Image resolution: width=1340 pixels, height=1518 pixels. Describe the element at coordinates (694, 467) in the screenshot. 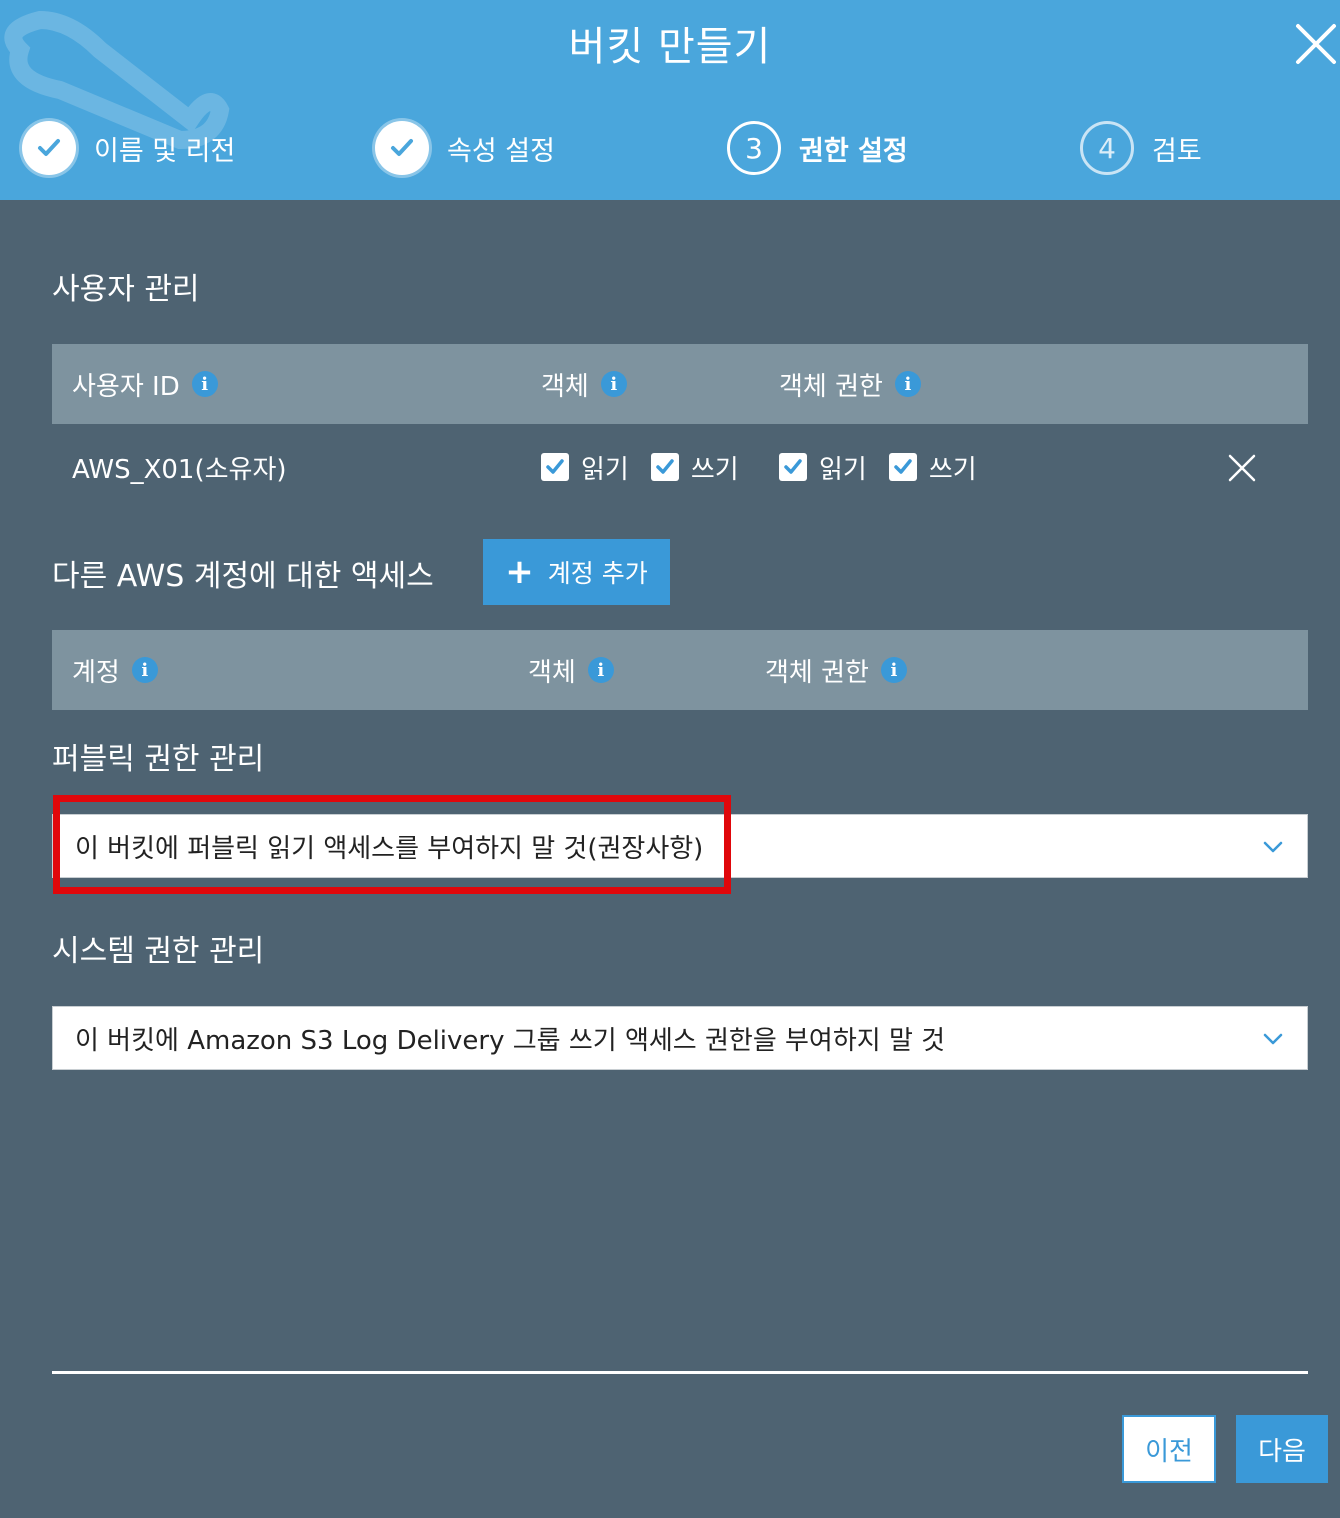

I see `object-write-checkbox: 쓰기` at that location.